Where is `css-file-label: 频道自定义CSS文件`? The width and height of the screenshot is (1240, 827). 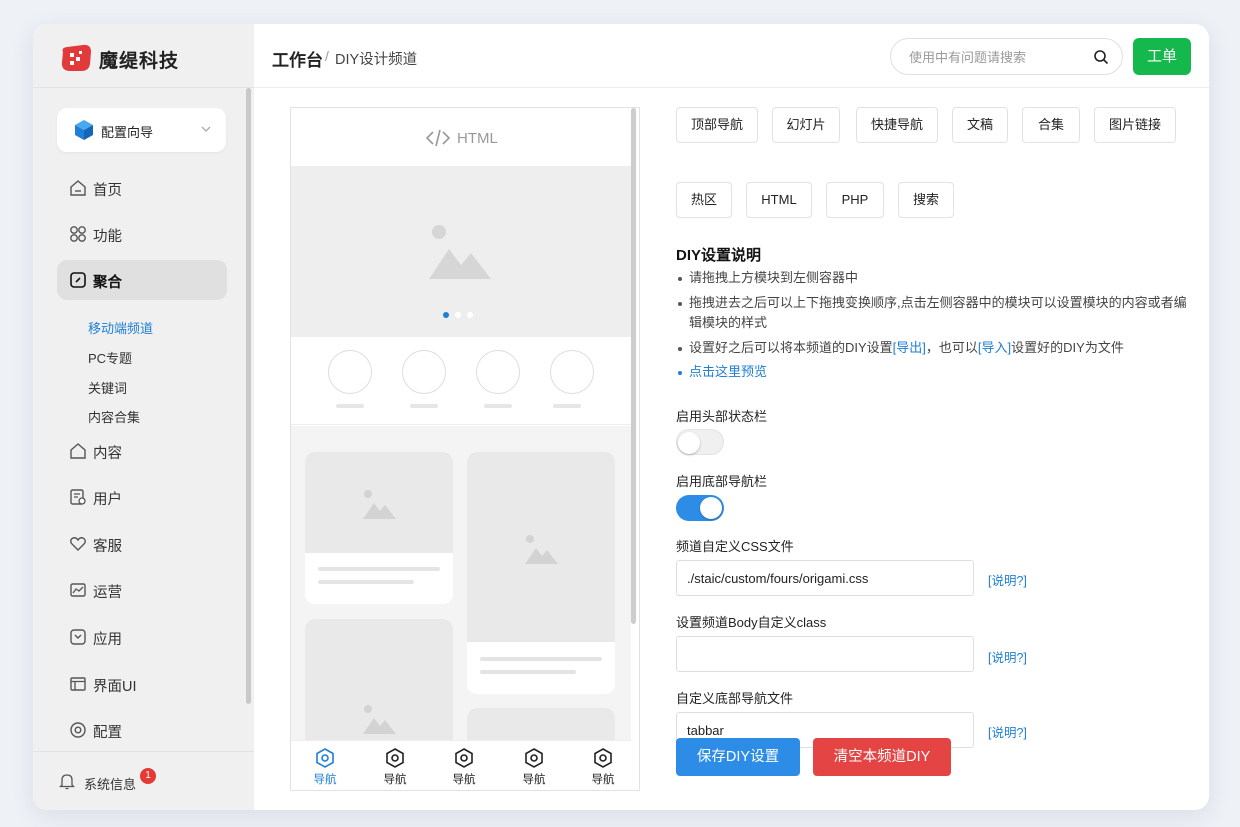
css-file-label: 频道自定义CSS文件 is located at coordinates (735, 546).